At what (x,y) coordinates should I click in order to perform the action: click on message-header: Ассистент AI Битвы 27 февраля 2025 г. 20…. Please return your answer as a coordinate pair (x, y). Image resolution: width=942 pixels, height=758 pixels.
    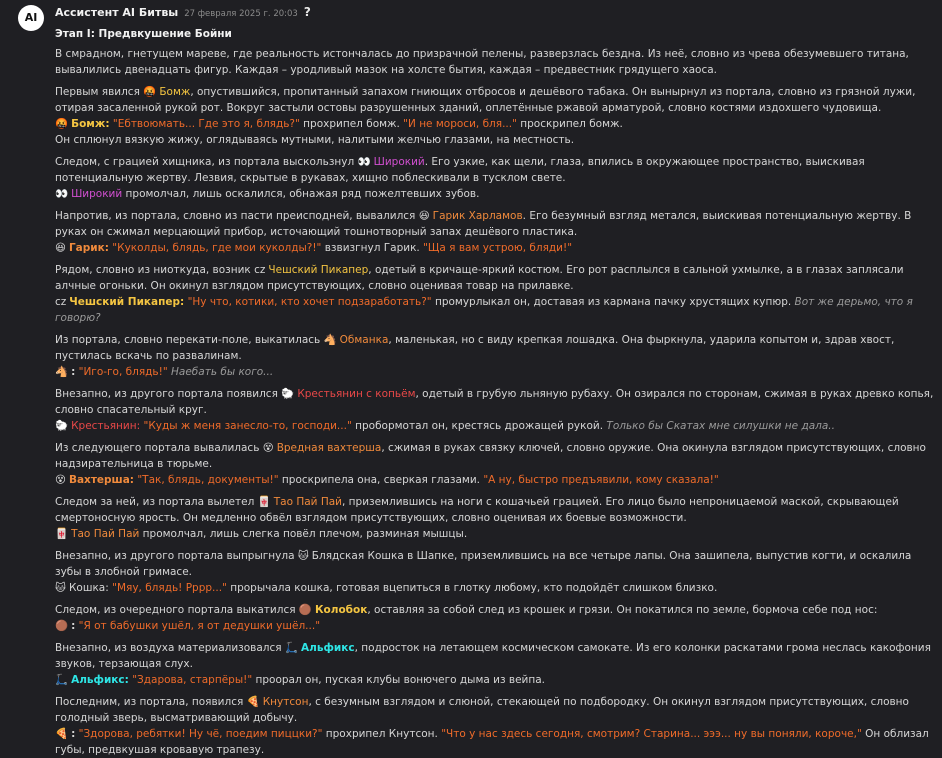
    Looking at the image, I should click on (494, 12).